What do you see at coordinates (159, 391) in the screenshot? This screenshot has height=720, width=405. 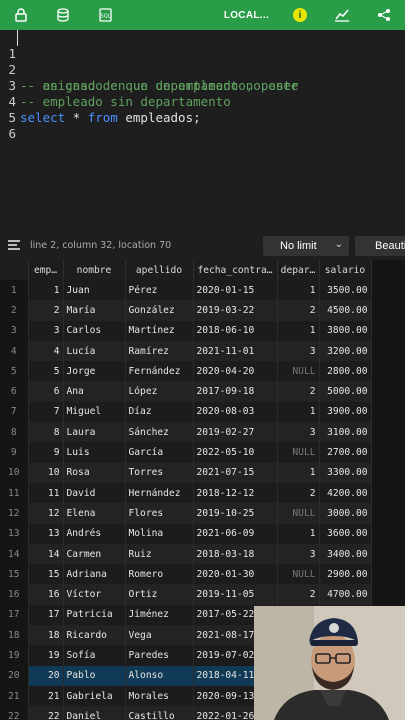 I see `cell-apellido: López` at bounding box center [159, 391].